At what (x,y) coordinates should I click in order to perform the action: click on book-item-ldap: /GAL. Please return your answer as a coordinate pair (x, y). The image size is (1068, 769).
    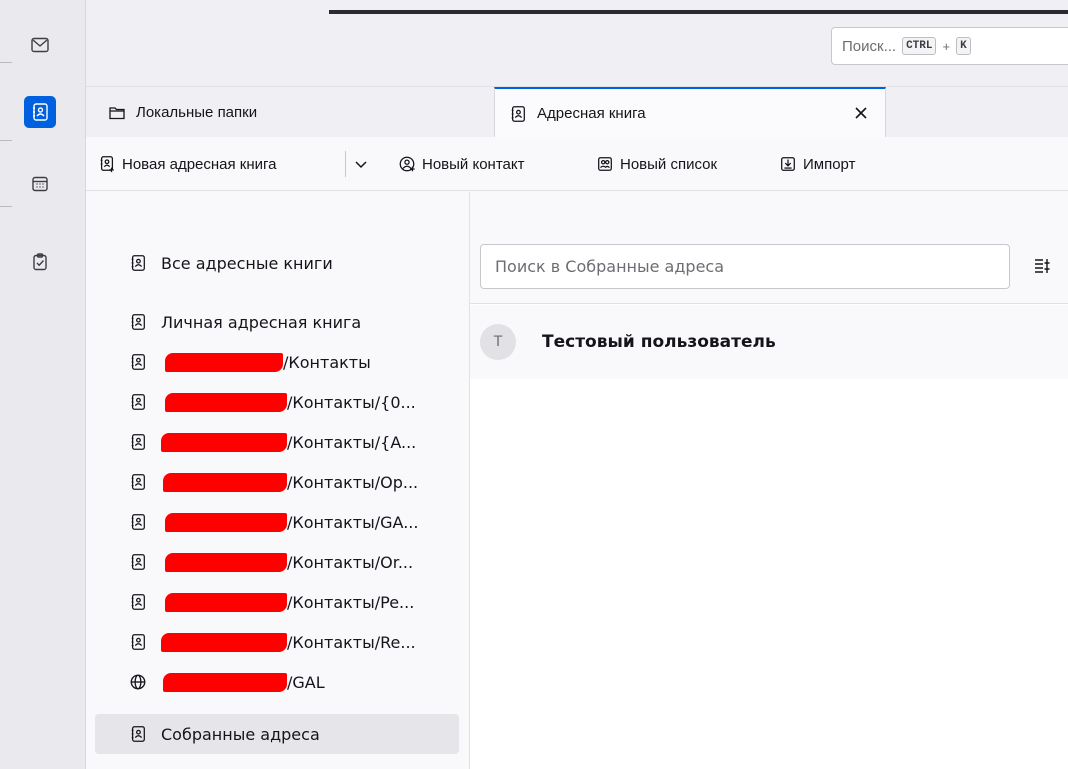
    Looking at the image, I should click on (277, 682).